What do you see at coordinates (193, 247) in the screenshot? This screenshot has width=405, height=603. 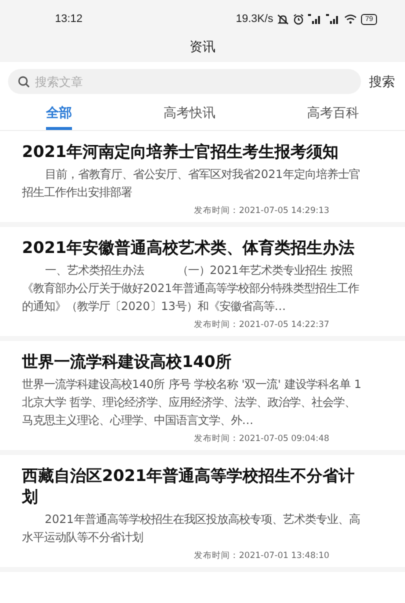 I see `article-title: 2021年安徽普通高校艺术类、体育类招生办法` at bounding box center [193, 247].